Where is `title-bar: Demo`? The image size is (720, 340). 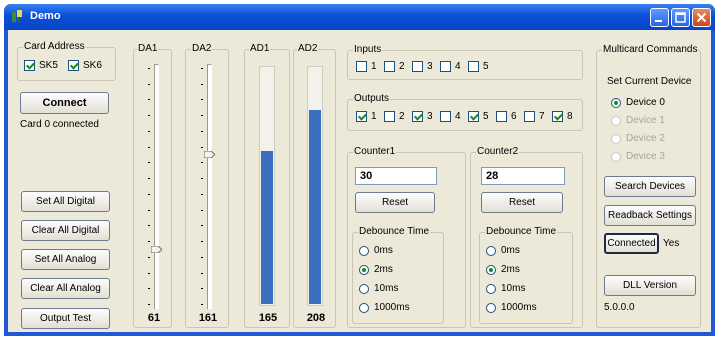 title-bar: Demo is located at coordinates (359, 17).